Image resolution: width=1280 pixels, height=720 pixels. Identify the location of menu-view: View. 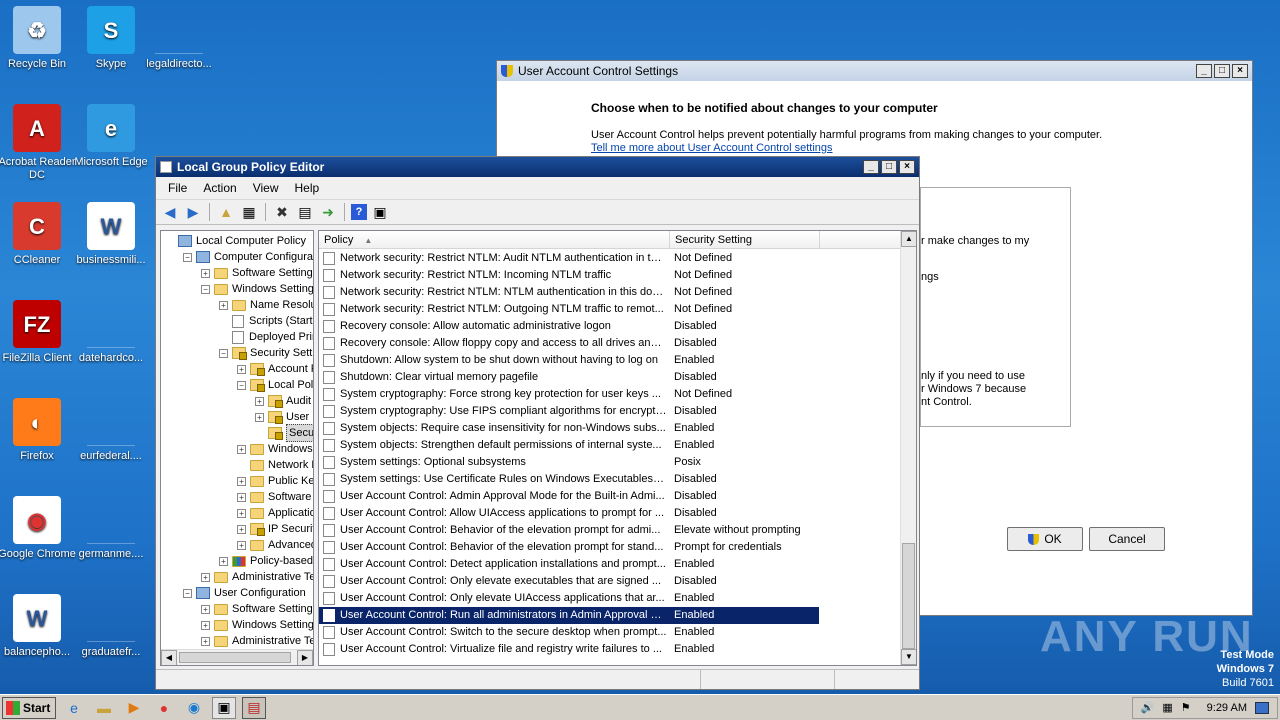
(266, 188).